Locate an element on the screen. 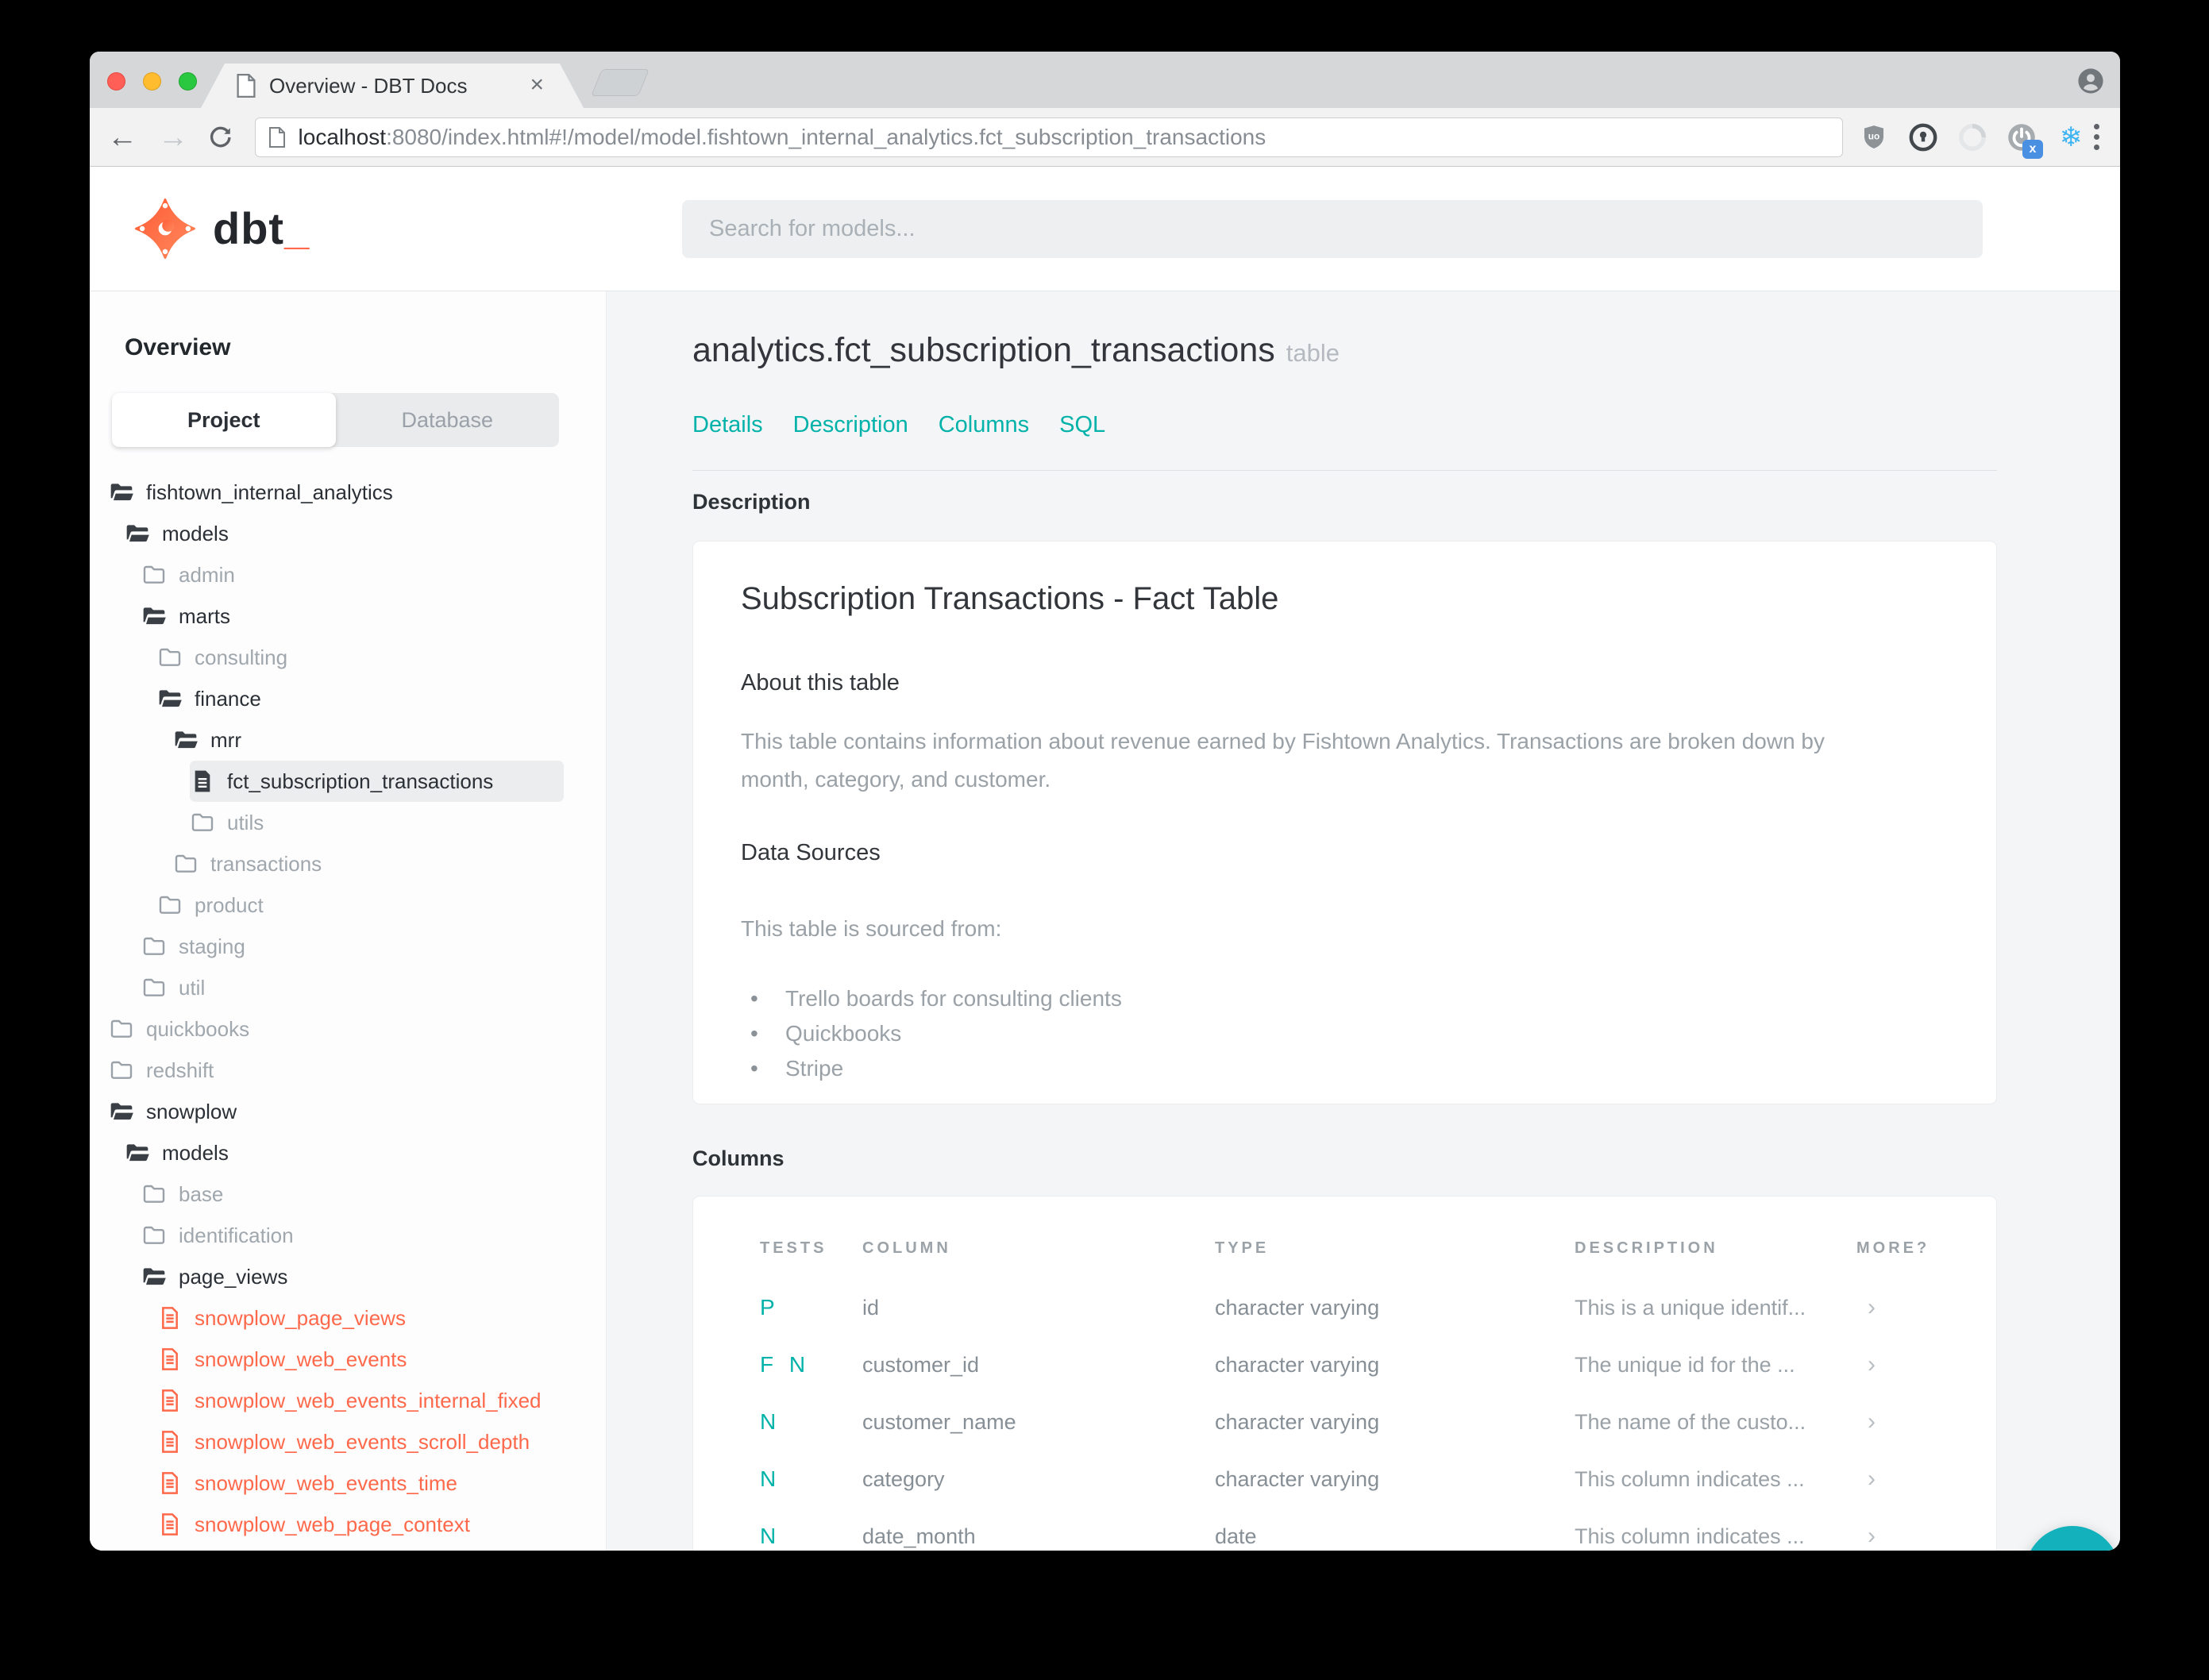  tree-item: admin is located at coordinates (352, 574).